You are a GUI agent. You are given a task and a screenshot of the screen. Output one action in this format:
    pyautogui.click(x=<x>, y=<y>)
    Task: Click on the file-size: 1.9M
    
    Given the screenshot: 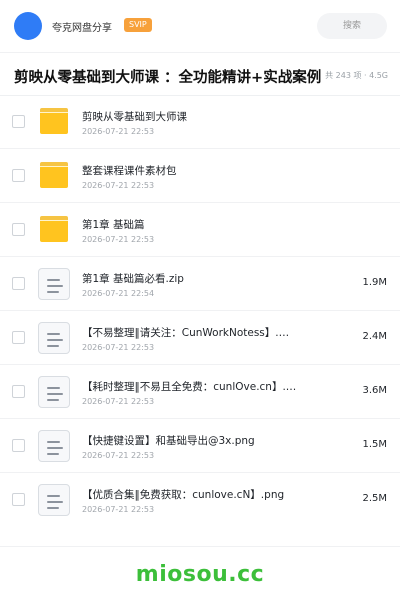 What is the action you would take?
    pyautogui.click(x=374, y=282)
    